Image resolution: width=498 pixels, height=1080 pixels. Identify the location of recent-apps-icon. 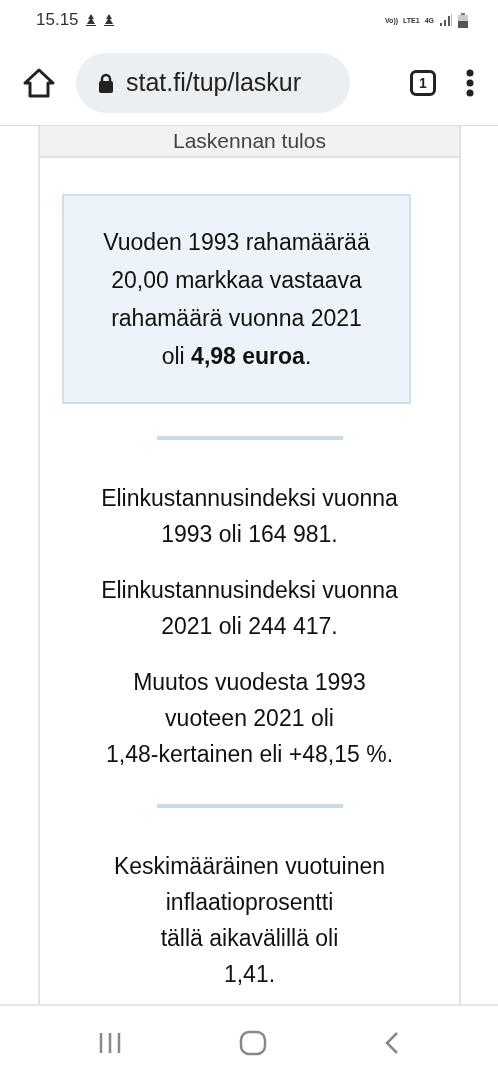
(110, 1043).